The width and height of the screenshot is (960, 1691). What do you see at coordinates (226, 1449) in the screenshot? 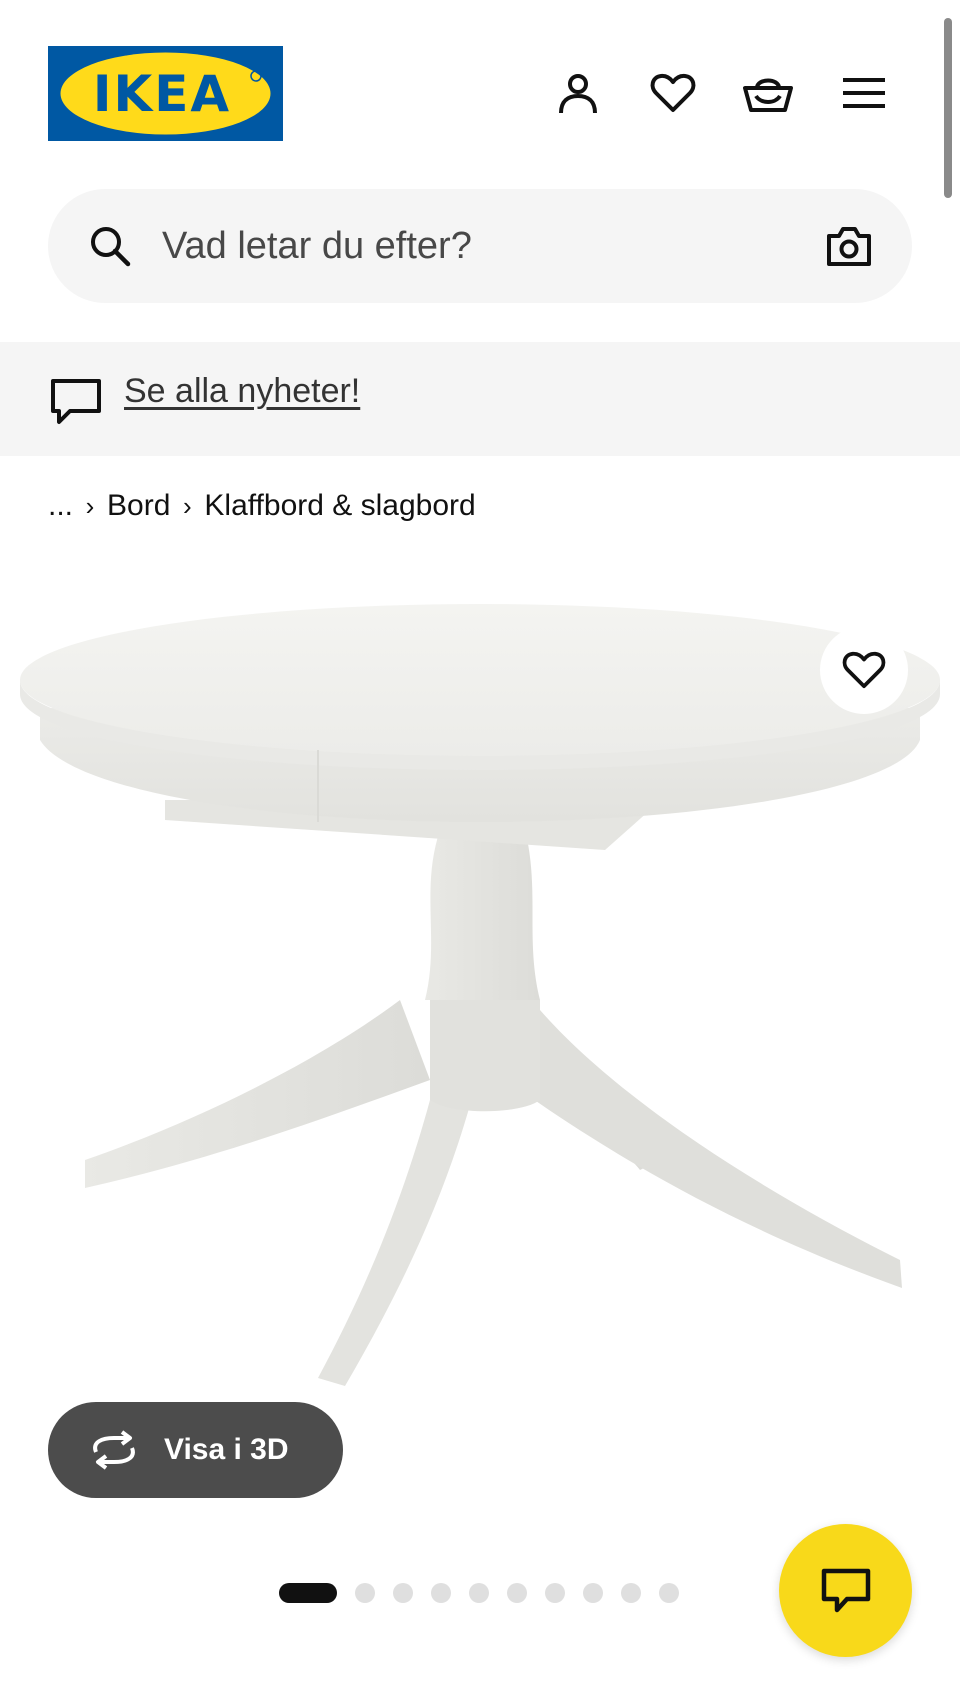
I see `view-in-3d-label: Visa i 3D` at bounding box center [226, 1449].